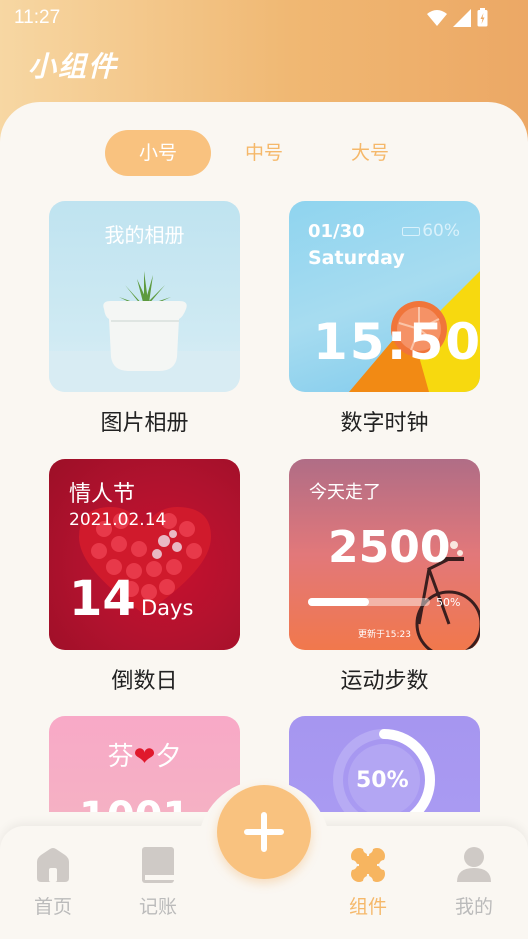 This screenshot has height=939, width=528. I want to click on tab-accounting-label: 记账, so click(157, 907).